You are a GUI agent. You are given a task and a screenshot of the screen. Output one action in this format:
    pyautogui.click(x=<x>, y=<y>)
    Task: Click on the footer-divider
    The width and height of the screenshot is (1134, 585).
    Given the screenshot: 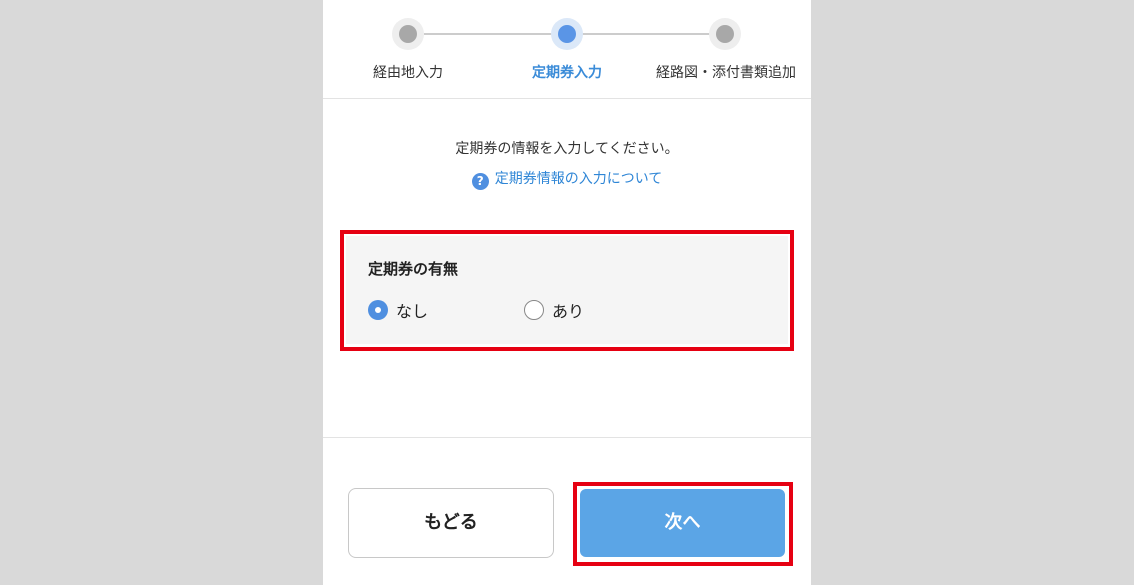 What is the action you would take?
    pyautogui.click(x=567, y=437)
    